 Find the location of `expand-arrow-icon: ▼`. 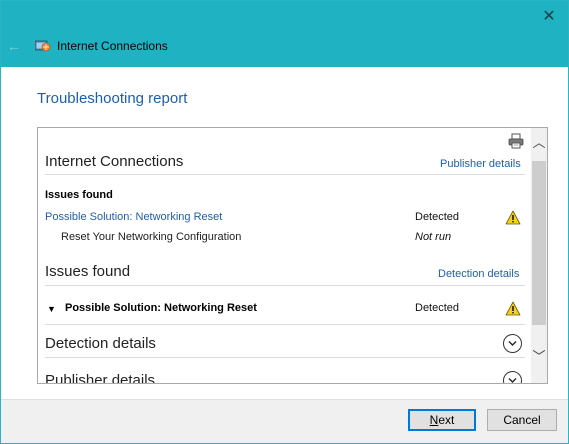

expand-arrow-icon: ▼ is located at coordinates (51, 309).